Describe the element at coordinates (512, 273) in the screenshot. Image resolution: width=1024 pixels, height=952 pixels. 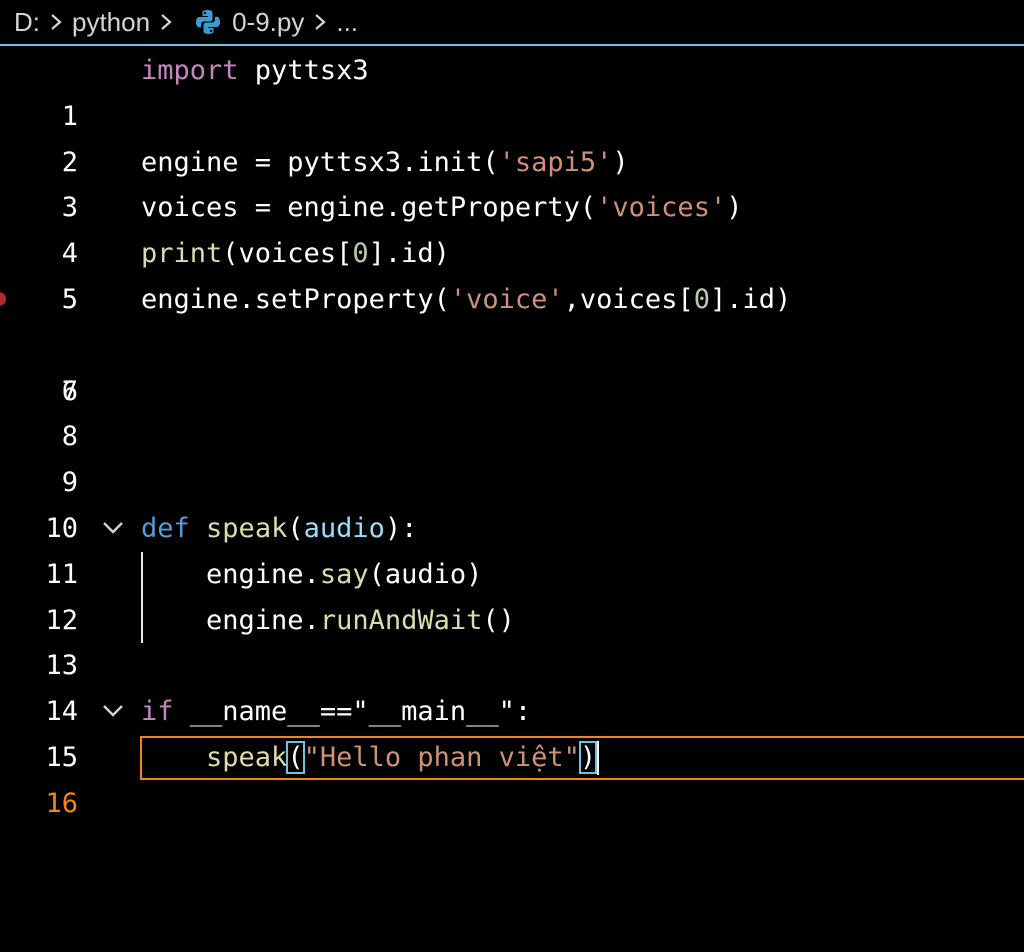
I see `code-line: 5 print(voices[0].id)` at that location.